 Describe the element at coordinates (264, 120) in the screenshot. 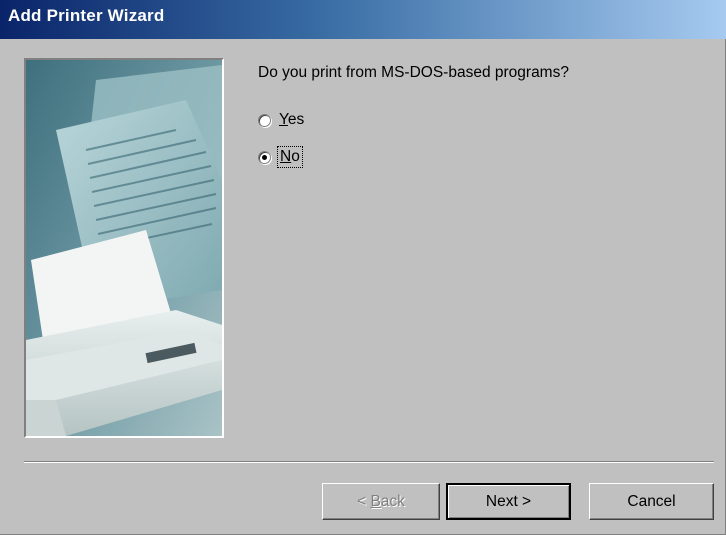

I see `radio-yes` at that location.